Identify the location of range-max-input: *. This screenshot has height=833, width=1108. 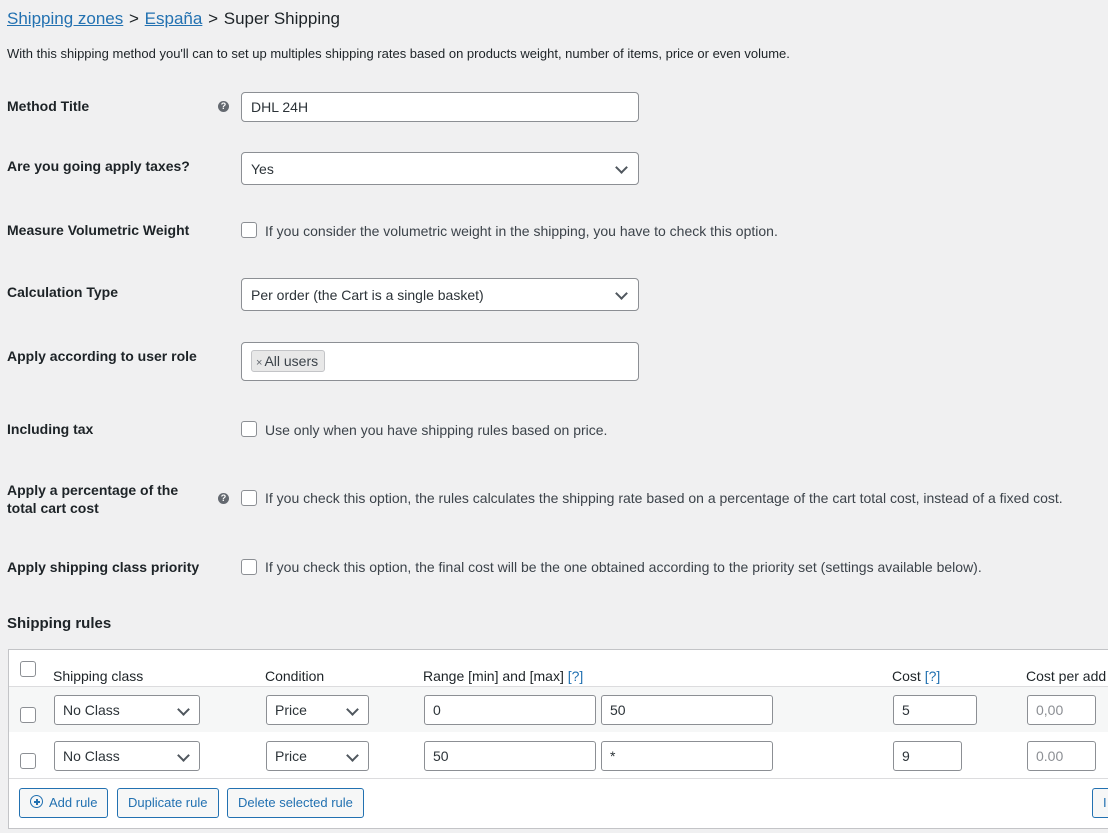
(687, 756).